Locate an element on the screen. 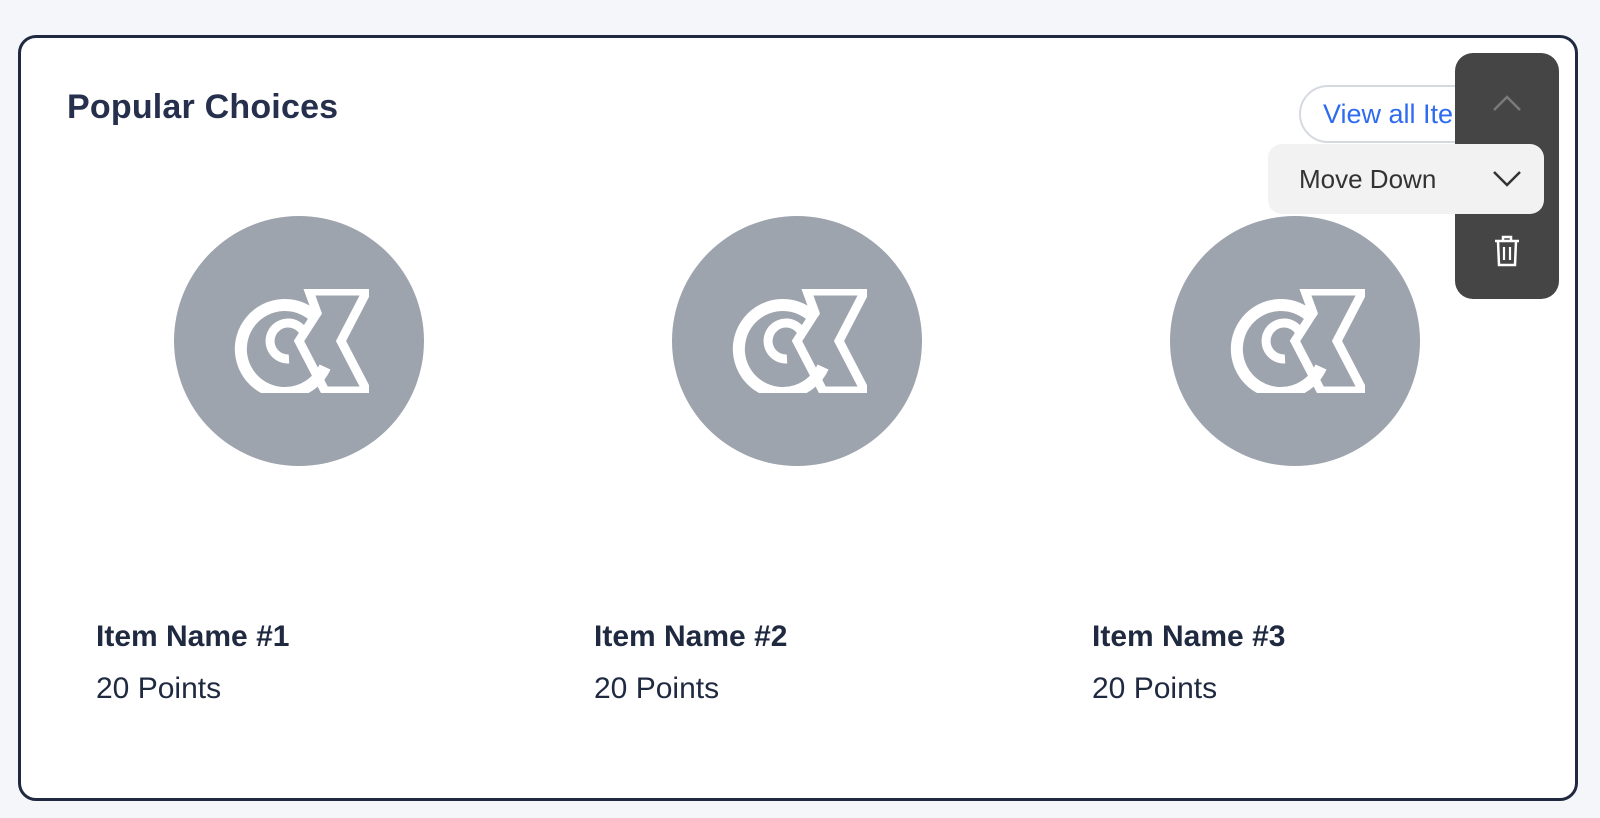  chevron-up-icon is located at coordinates (1507, 103).